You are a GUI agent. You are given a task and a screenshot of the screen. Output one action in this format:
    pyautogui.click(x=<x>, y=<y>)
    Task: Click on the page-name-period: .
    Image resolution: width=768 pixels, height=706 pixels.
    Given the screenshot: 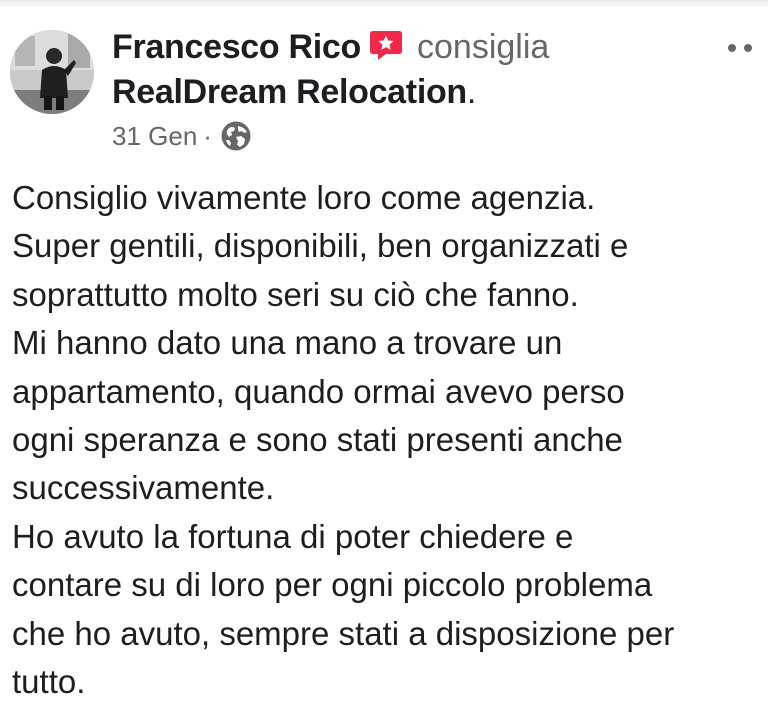 What is the action you would take?
    pyautogui.click(x=471, y=91)
    